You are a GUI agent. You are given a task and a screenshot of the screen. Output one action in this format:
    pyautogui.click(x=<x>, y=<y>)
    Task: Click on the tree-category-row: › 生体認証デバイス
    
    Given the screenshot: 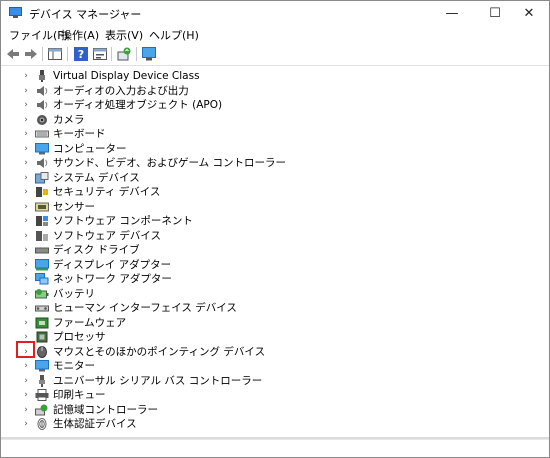 What is the action you would take?
    pyautogui.click(x=275, y=424)
    